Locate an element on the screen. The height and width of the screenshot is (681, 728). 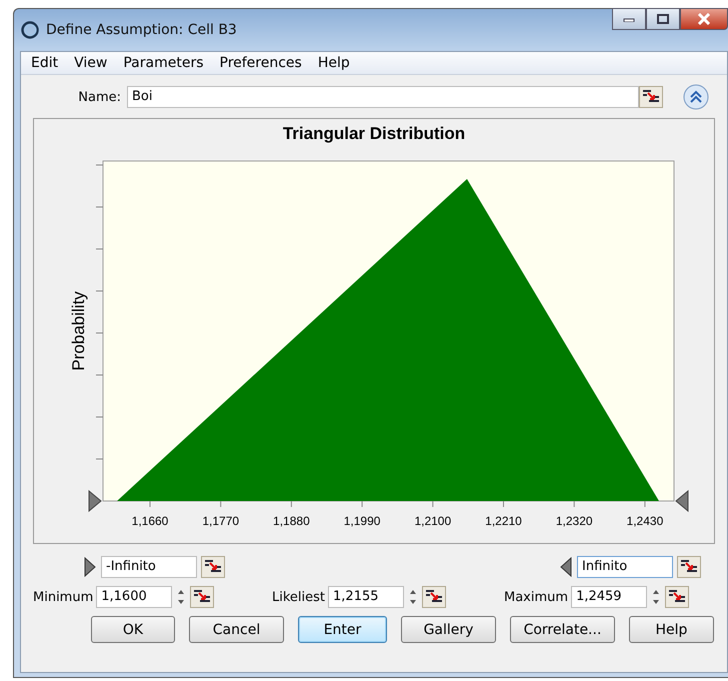
parameter-label: Likeliest is located at coordinates (299, 597).